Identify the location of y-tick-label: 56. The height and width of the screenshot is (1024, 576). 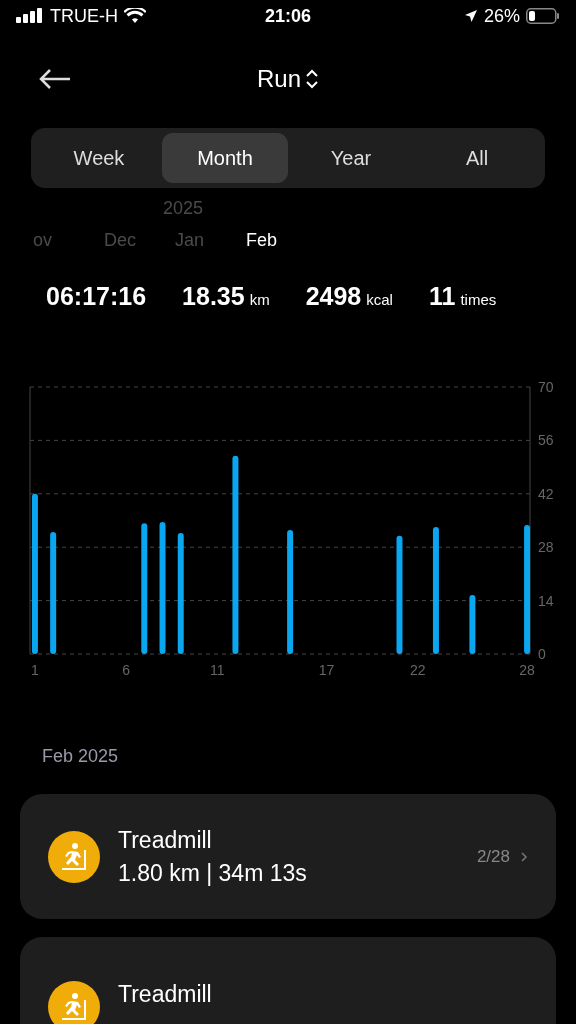
(546, 440).